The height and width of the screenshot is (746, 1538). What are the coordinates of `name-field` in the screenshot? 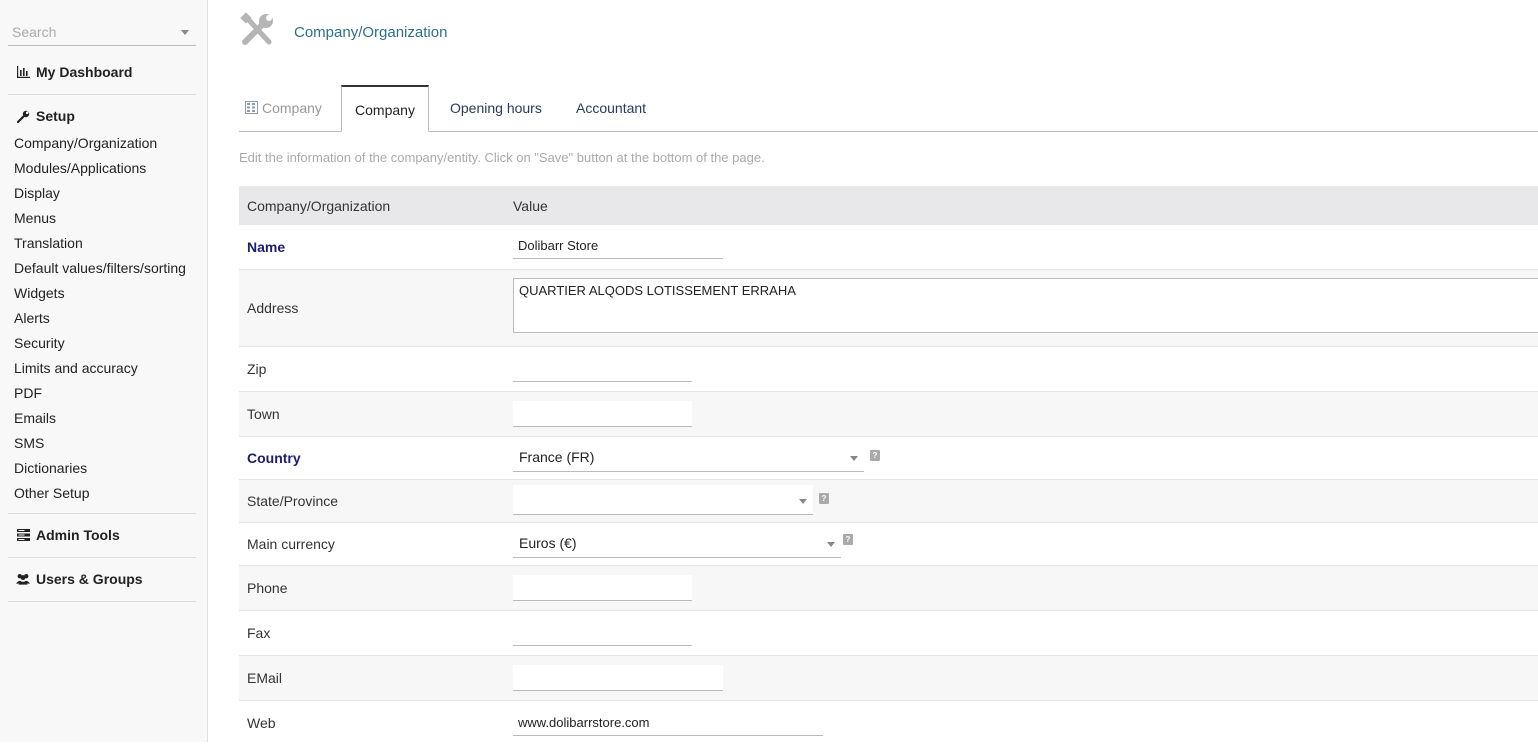 It's located at (618, 246).